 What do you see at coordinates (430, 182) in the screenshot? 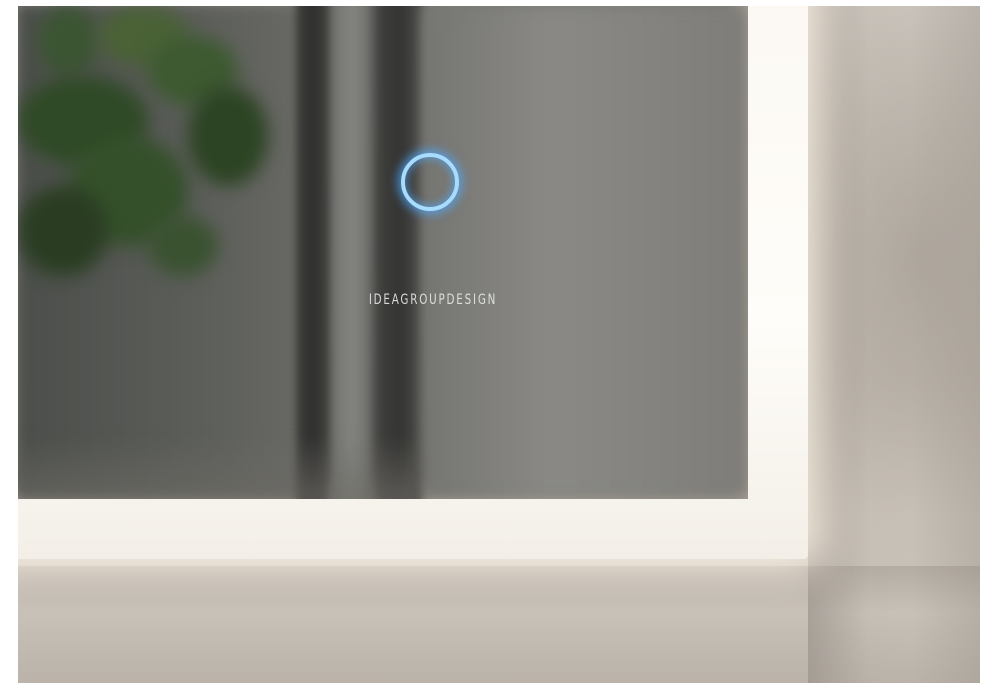
I see `touch-sensor-icon` at bounding box center [430, 182].